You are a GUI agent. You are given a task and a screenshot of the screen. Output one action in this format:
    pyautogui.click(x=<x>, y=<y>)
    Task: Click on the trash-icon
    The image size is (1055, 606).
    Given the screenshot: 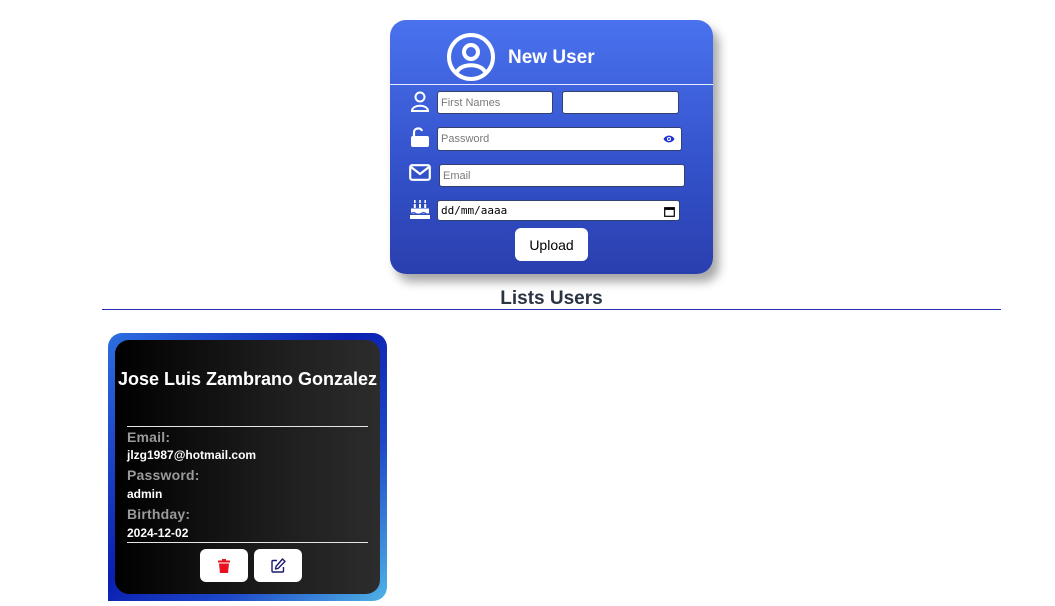 What is the action you would take?
    pyautogui.click(x=224, y=565)
    